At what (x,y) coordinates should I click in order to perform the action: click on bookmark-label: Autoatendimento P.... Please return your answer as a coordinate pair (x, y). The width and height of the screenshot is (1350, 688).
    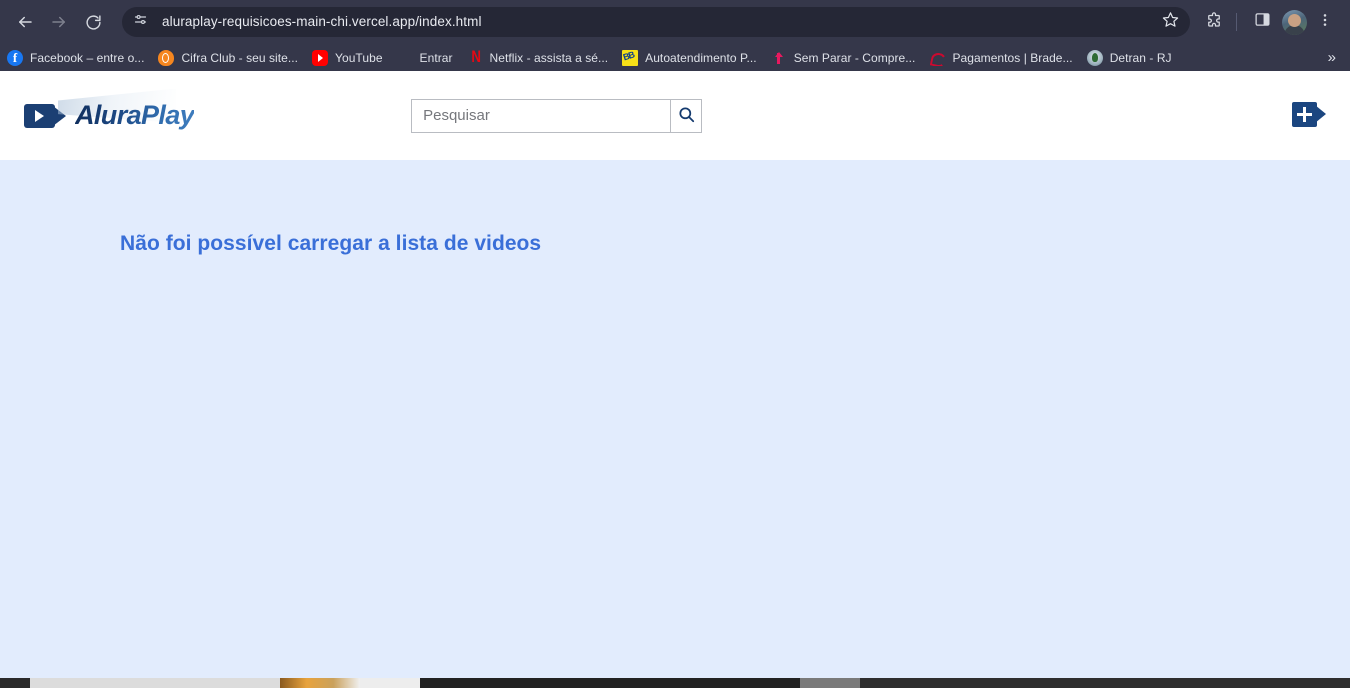
    Looking at the image, I should click on (701, 57).